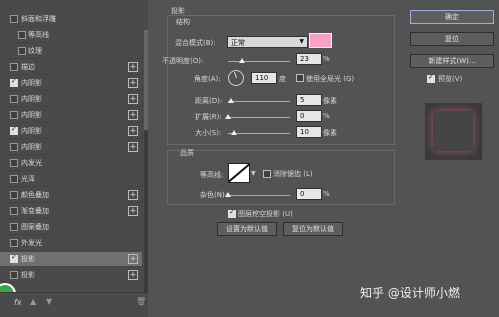 Image resolution: width=499 pixels, height=317 pixels. Describe the element at coordinates (309, 116) in the screenshot. I see `spread-input: 0` at that location.